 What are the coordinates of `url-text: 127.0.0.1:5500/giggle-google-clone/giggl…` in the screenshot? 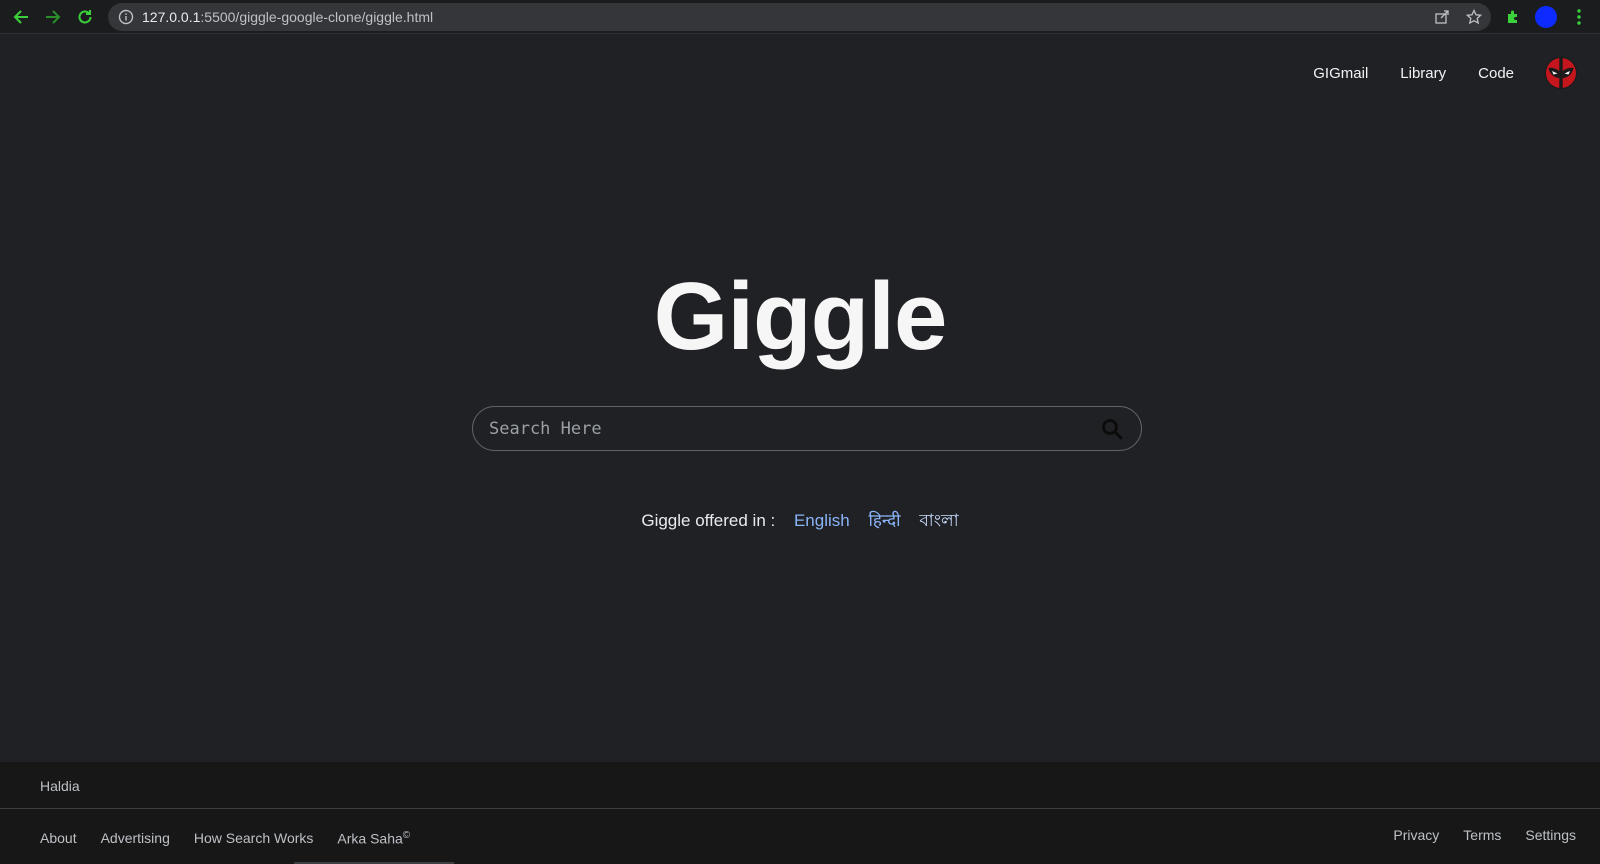 It's located at (288, 17).